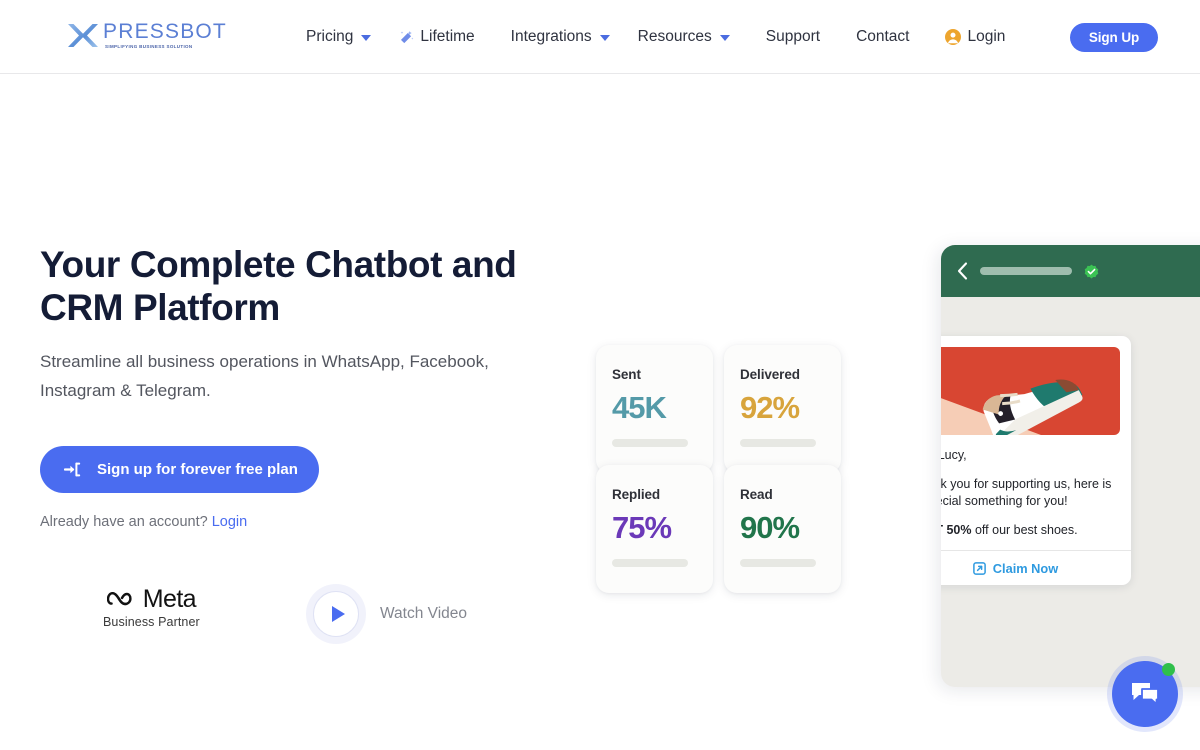 This screenshot has height=750, width=1200. Describe the element at coordinates (674, 36) in the screenshot. I see `nav-label-resources: Resources` at that location.